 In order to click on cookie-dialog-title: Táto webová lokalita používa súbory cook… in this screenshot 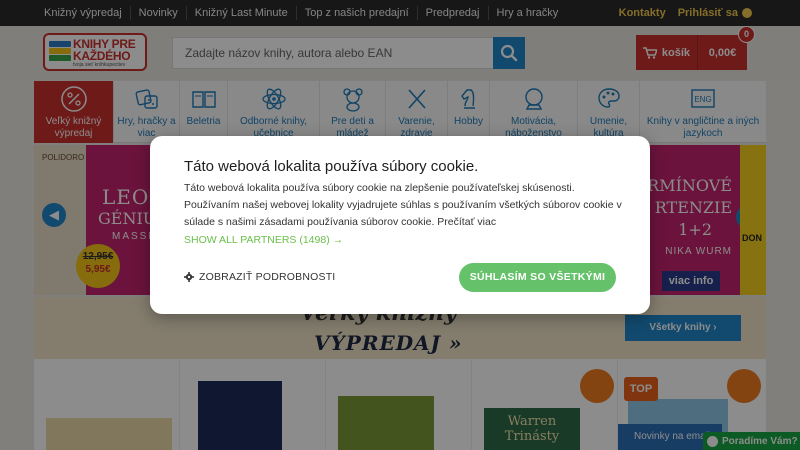, I will do `click(331, 166)`.